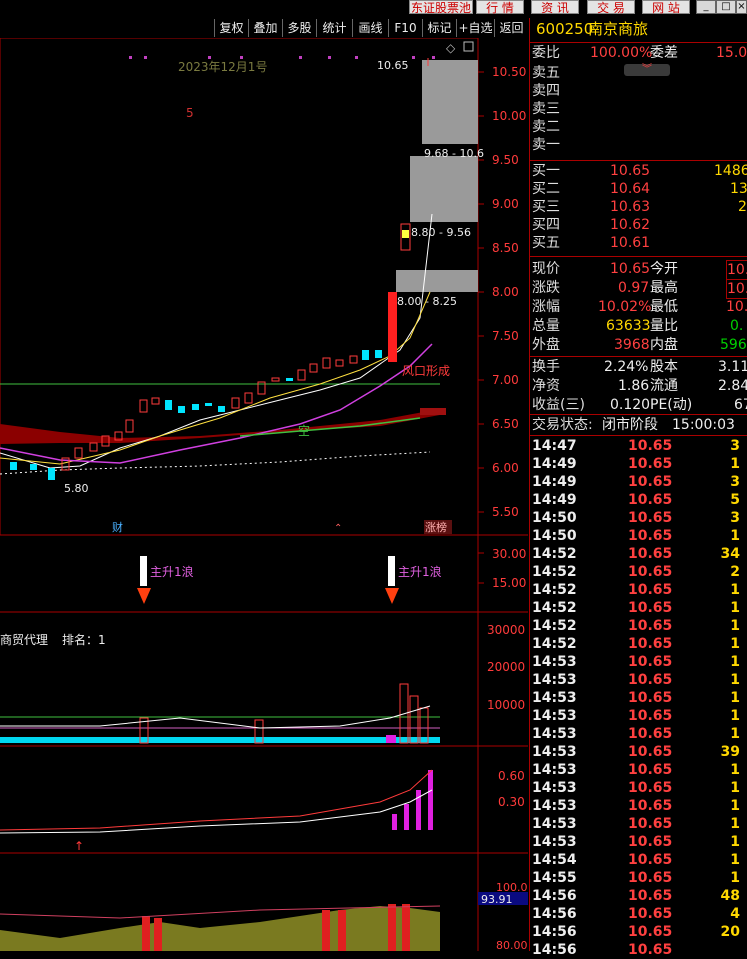 This screenshot has width=747, height=959. I want to click on draw-line-button: 画线, so click(370, 28).